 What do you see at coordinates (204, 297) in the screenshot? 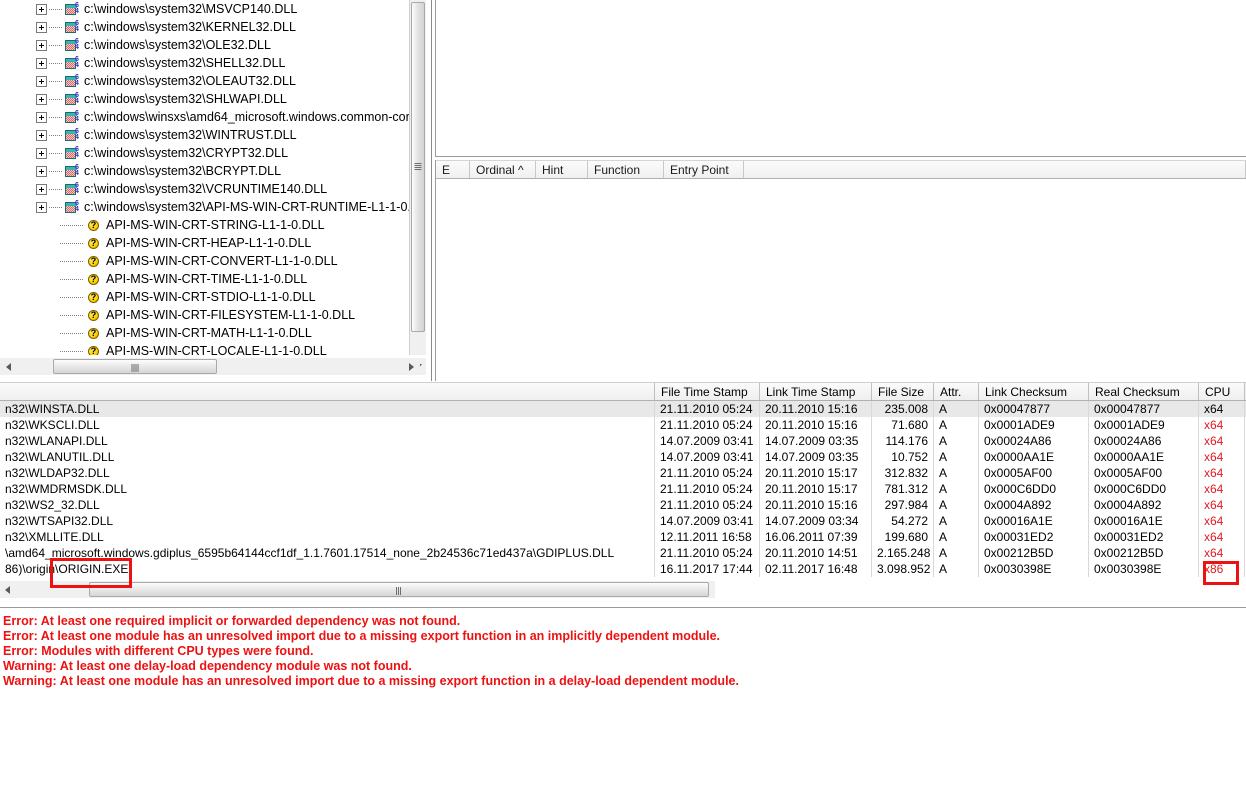
I see `tree-item: ? API-MS-WIN-CRT-STDIO-L1-1-0.DLL` at bounding box center [204, 297].